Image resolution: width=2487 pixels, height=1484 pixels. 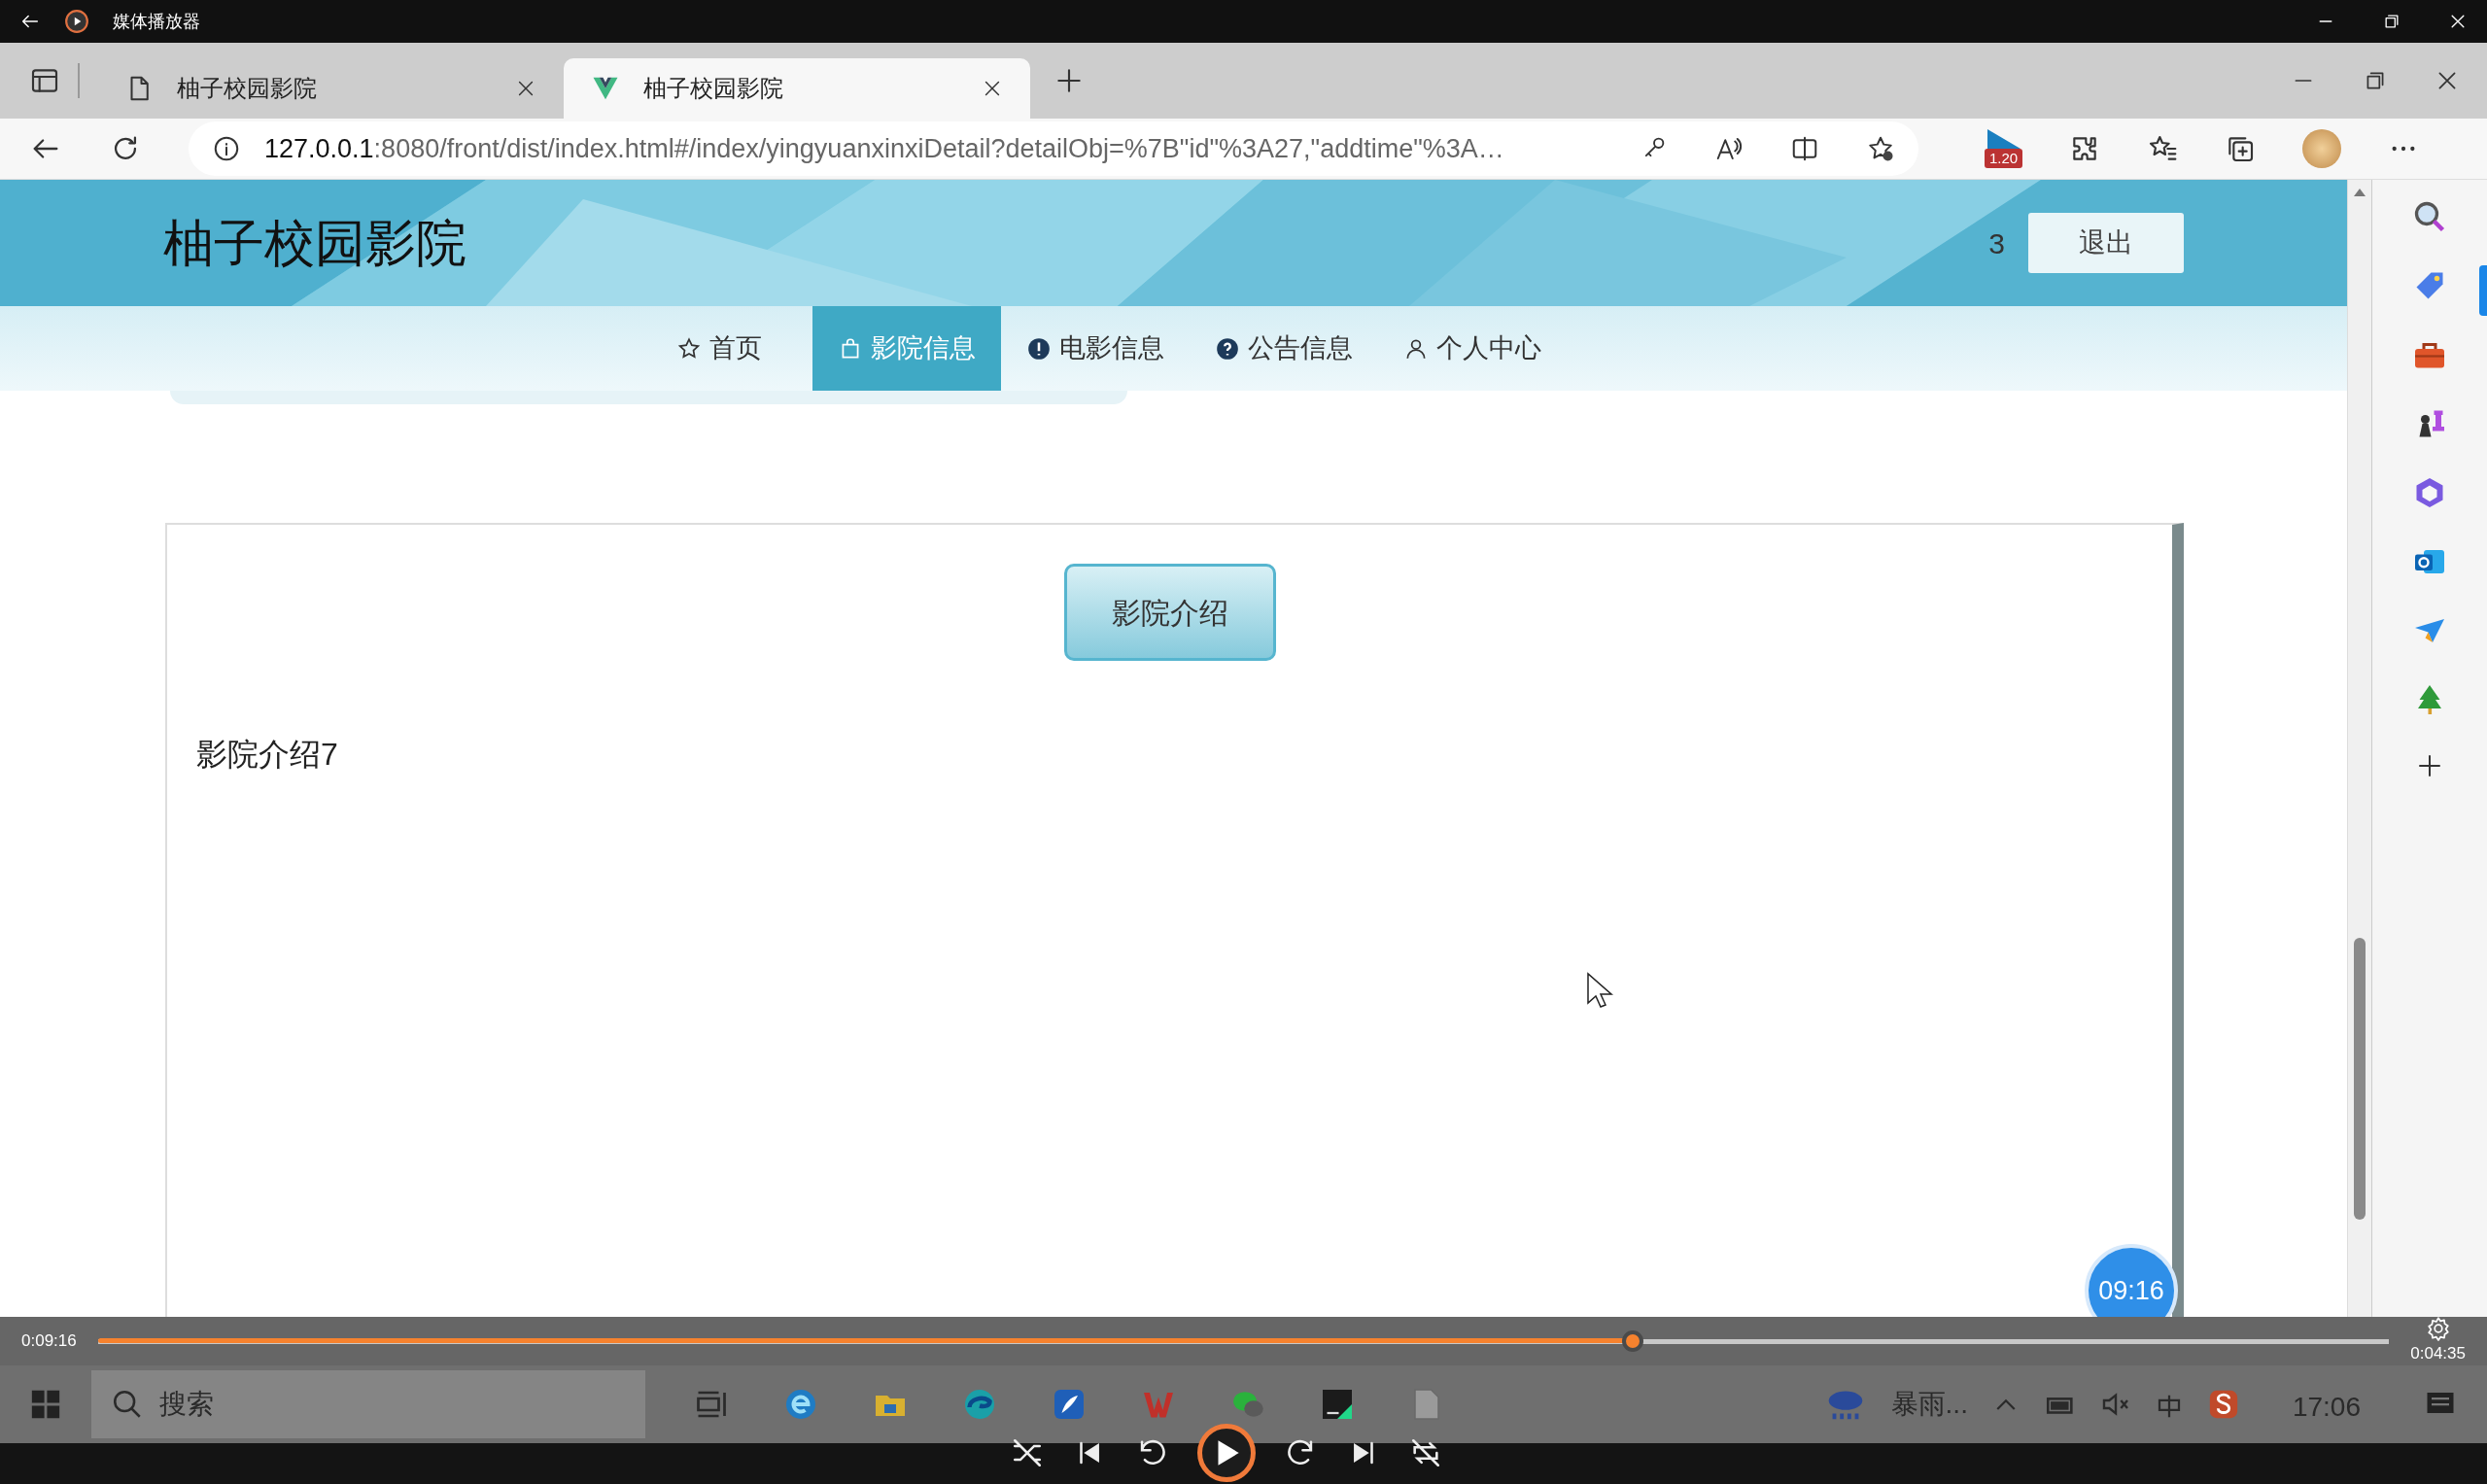 What do you see at coordinates (2004, 158) in the screenshot?
I see `extension-badge: 1.20` at bounding box center [2004, 158].